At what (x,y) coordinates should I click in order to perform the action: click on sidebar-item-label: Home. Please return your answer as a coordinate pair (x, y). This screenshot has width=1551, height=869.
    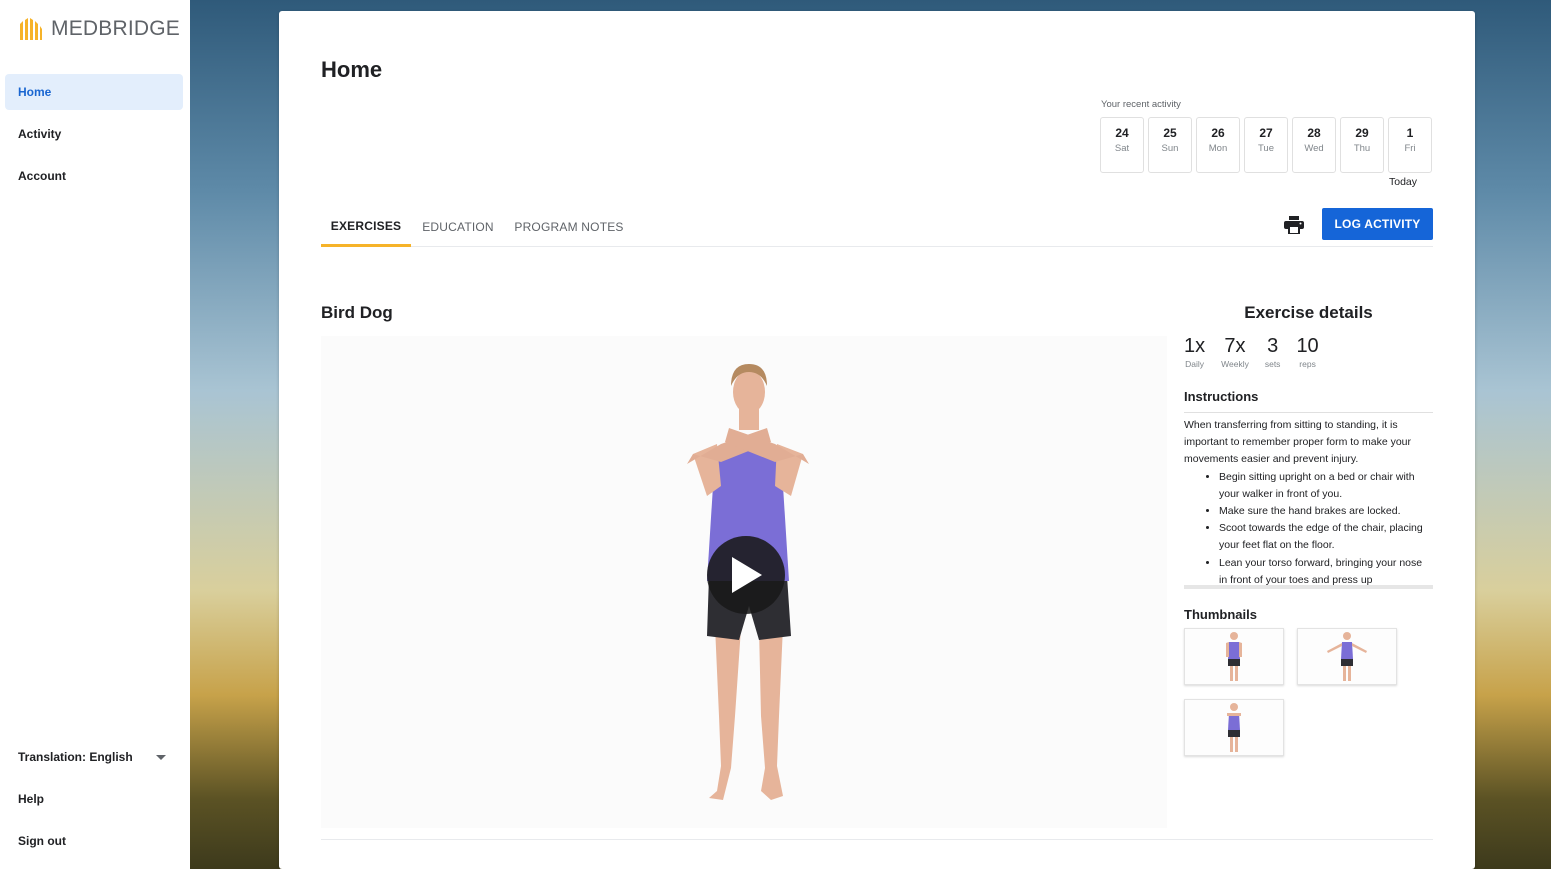
    Looking at the image, I should click on (35, 92).